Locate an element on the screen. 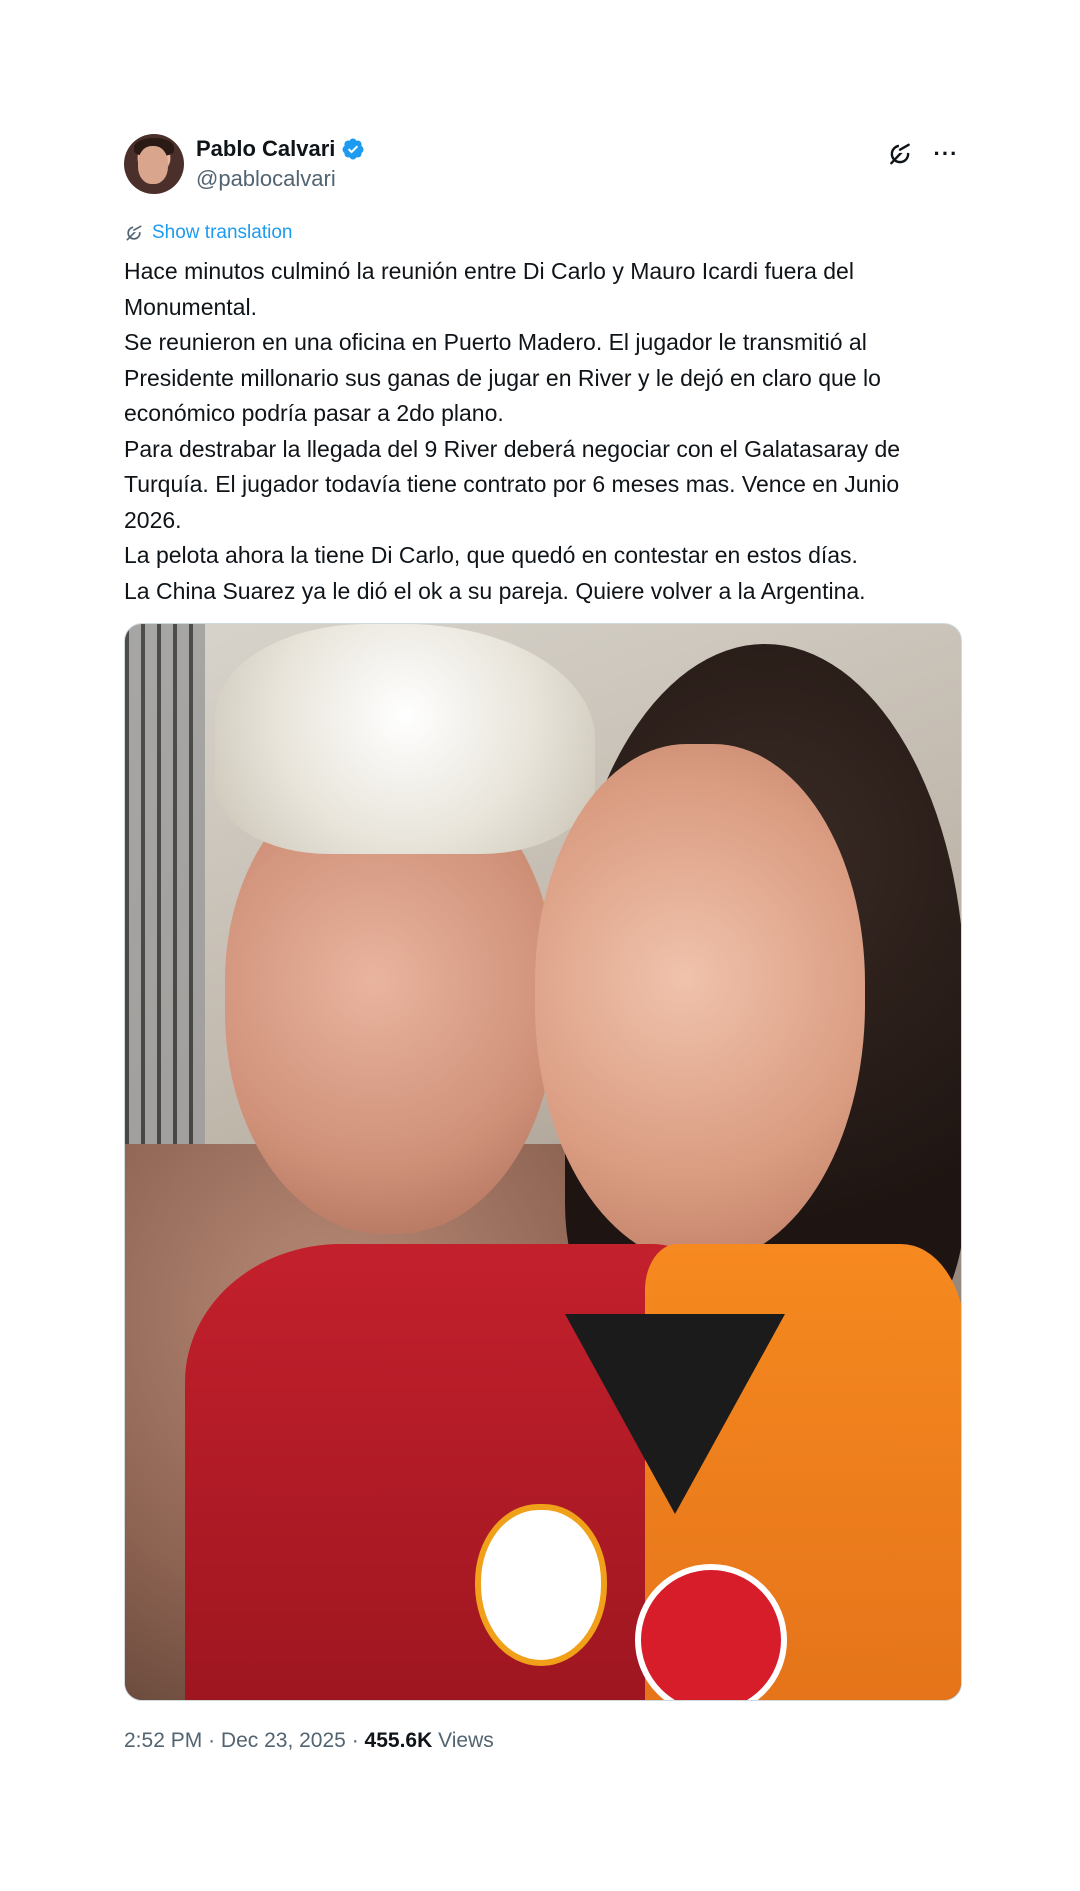 Image resolution: width=1080 pixels, height=1891 pixels. tweet-header: Pablo Calvari @pablocalvari ··· is located at coordinates (542, 162).